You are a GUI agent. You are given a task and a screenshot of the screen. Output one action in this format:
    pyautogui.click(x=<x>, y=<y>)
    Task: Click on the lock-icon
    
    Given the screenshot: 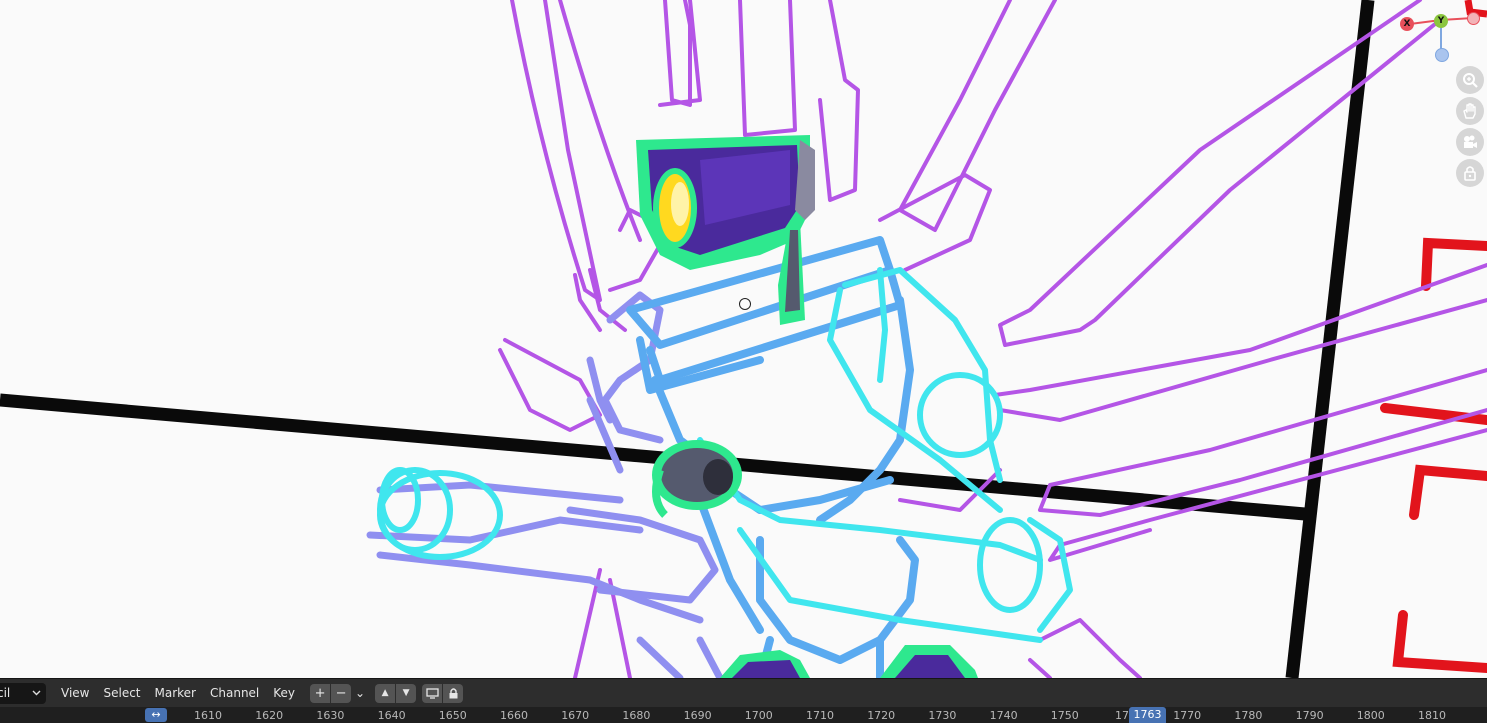 What is the action you would take?
    pyautogui.click(x=453, y=693)
    